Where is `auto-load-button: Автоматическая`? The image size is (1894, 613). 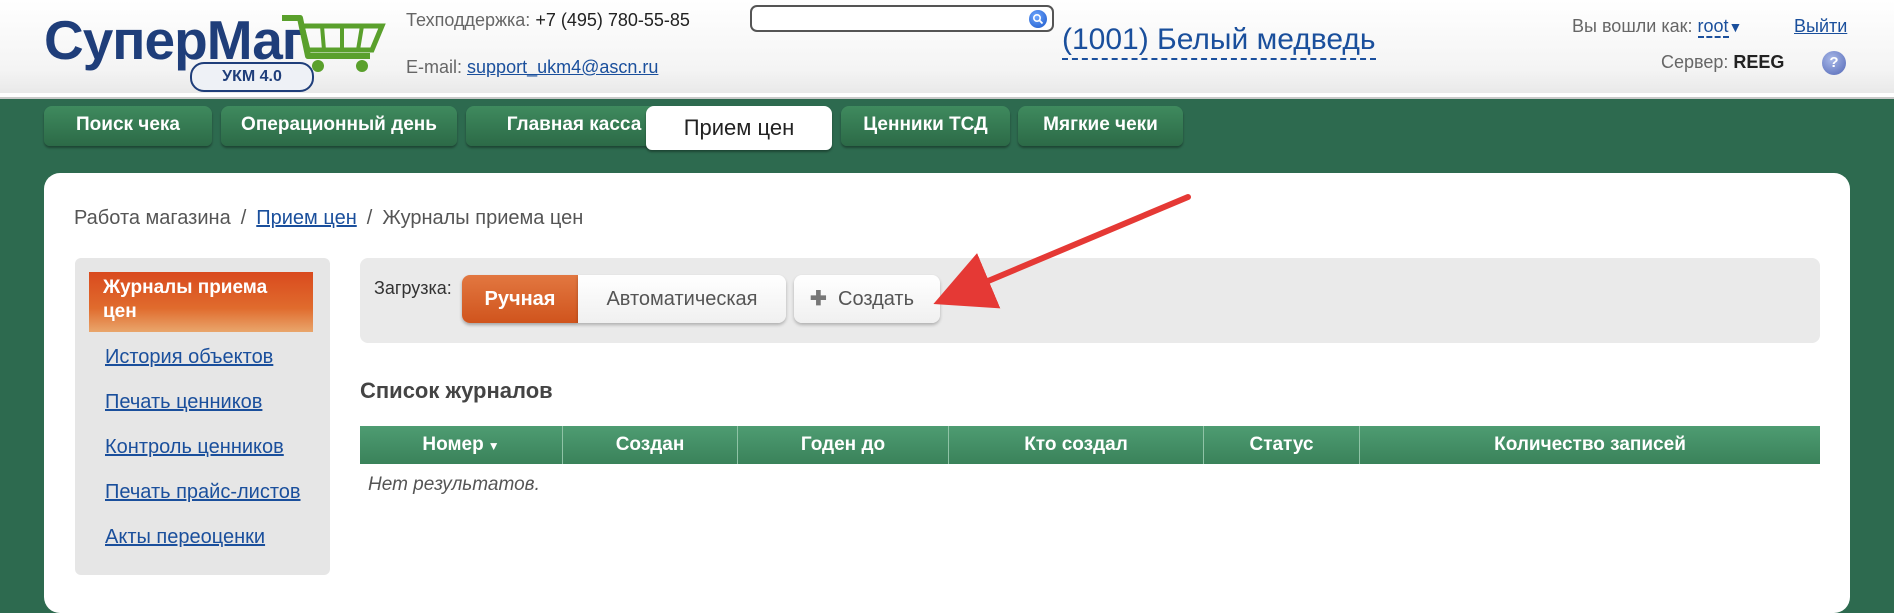
auto-load-button: Автоматическая is located at coordinates (682, 299).